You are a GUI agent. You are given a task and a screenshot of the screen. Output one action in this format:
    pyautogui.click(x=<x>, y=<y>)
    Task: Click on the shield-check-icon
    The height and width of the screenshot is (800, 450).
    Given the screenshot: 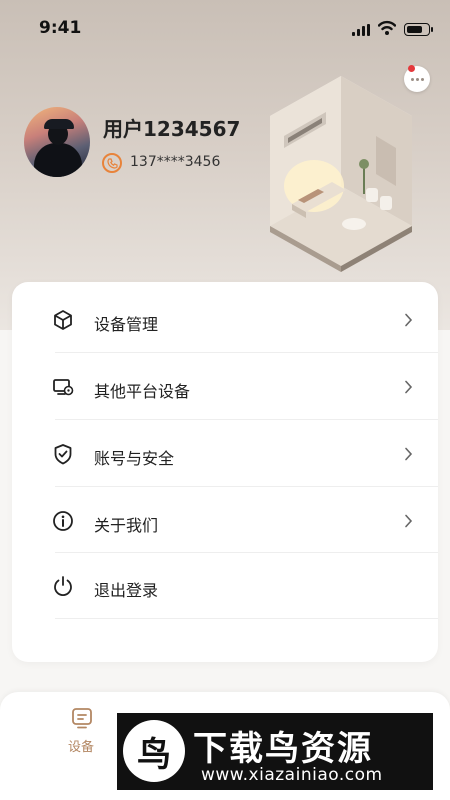 What is the action you would take?
    pyautogui.click(x=63, y=454)
    